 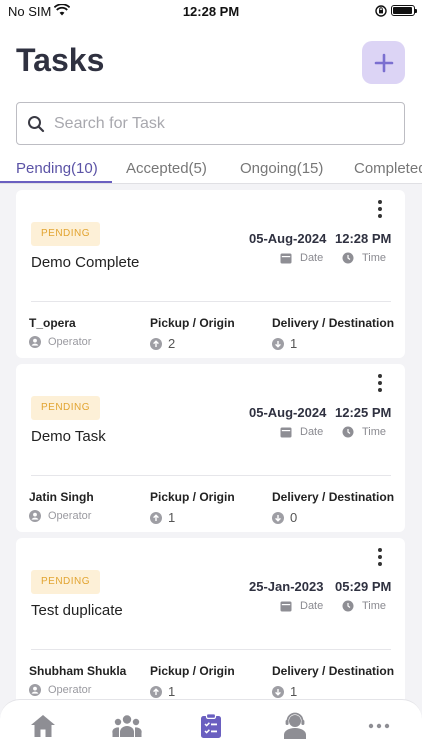 I want to click on operator-name: Jatin Singh, so click(x=61, y=497).